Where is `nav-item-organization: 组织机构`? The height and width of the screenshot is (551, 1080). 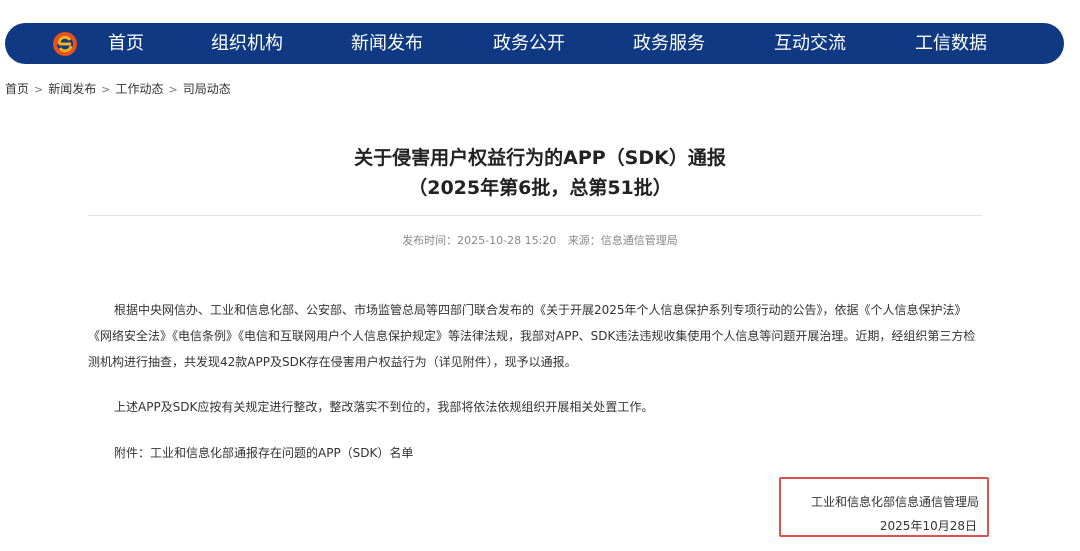
nav-item-organization: 组织机构 is located at coordinates (247, 43).